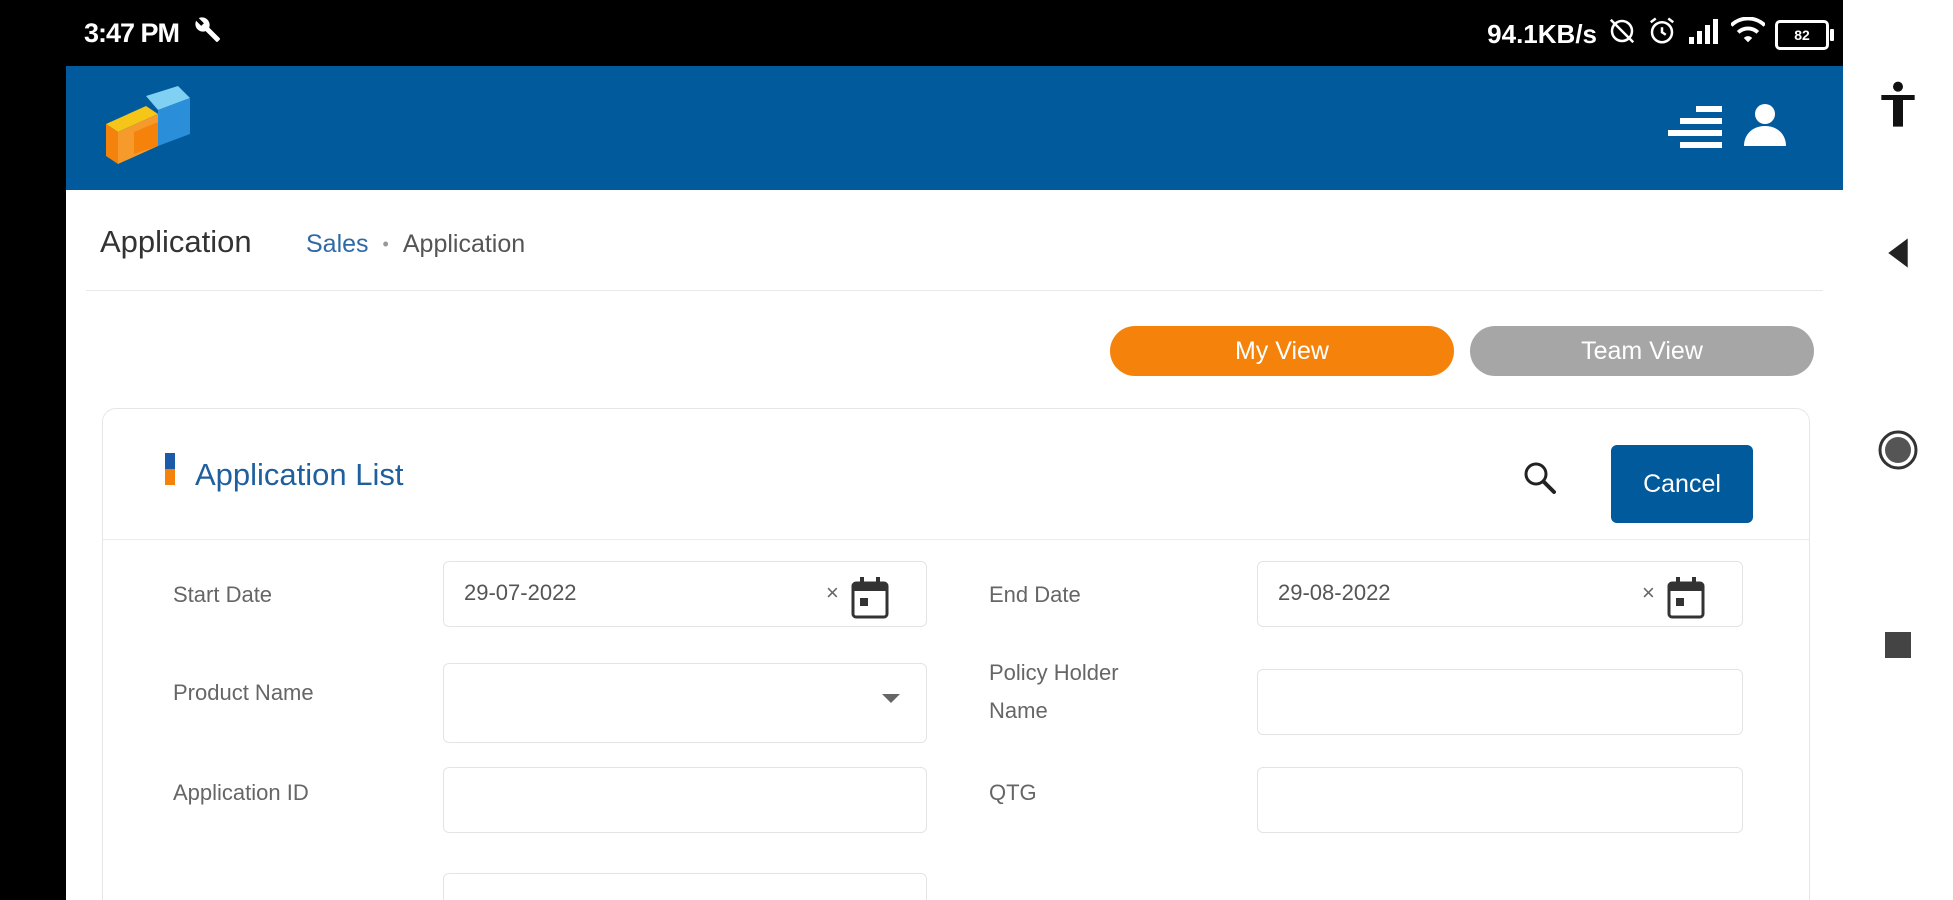 The image size is (1953, 900). Describe the element at coordinates (1500, 702) in the screenshot. I see `policy-holder-name-field` at that location.